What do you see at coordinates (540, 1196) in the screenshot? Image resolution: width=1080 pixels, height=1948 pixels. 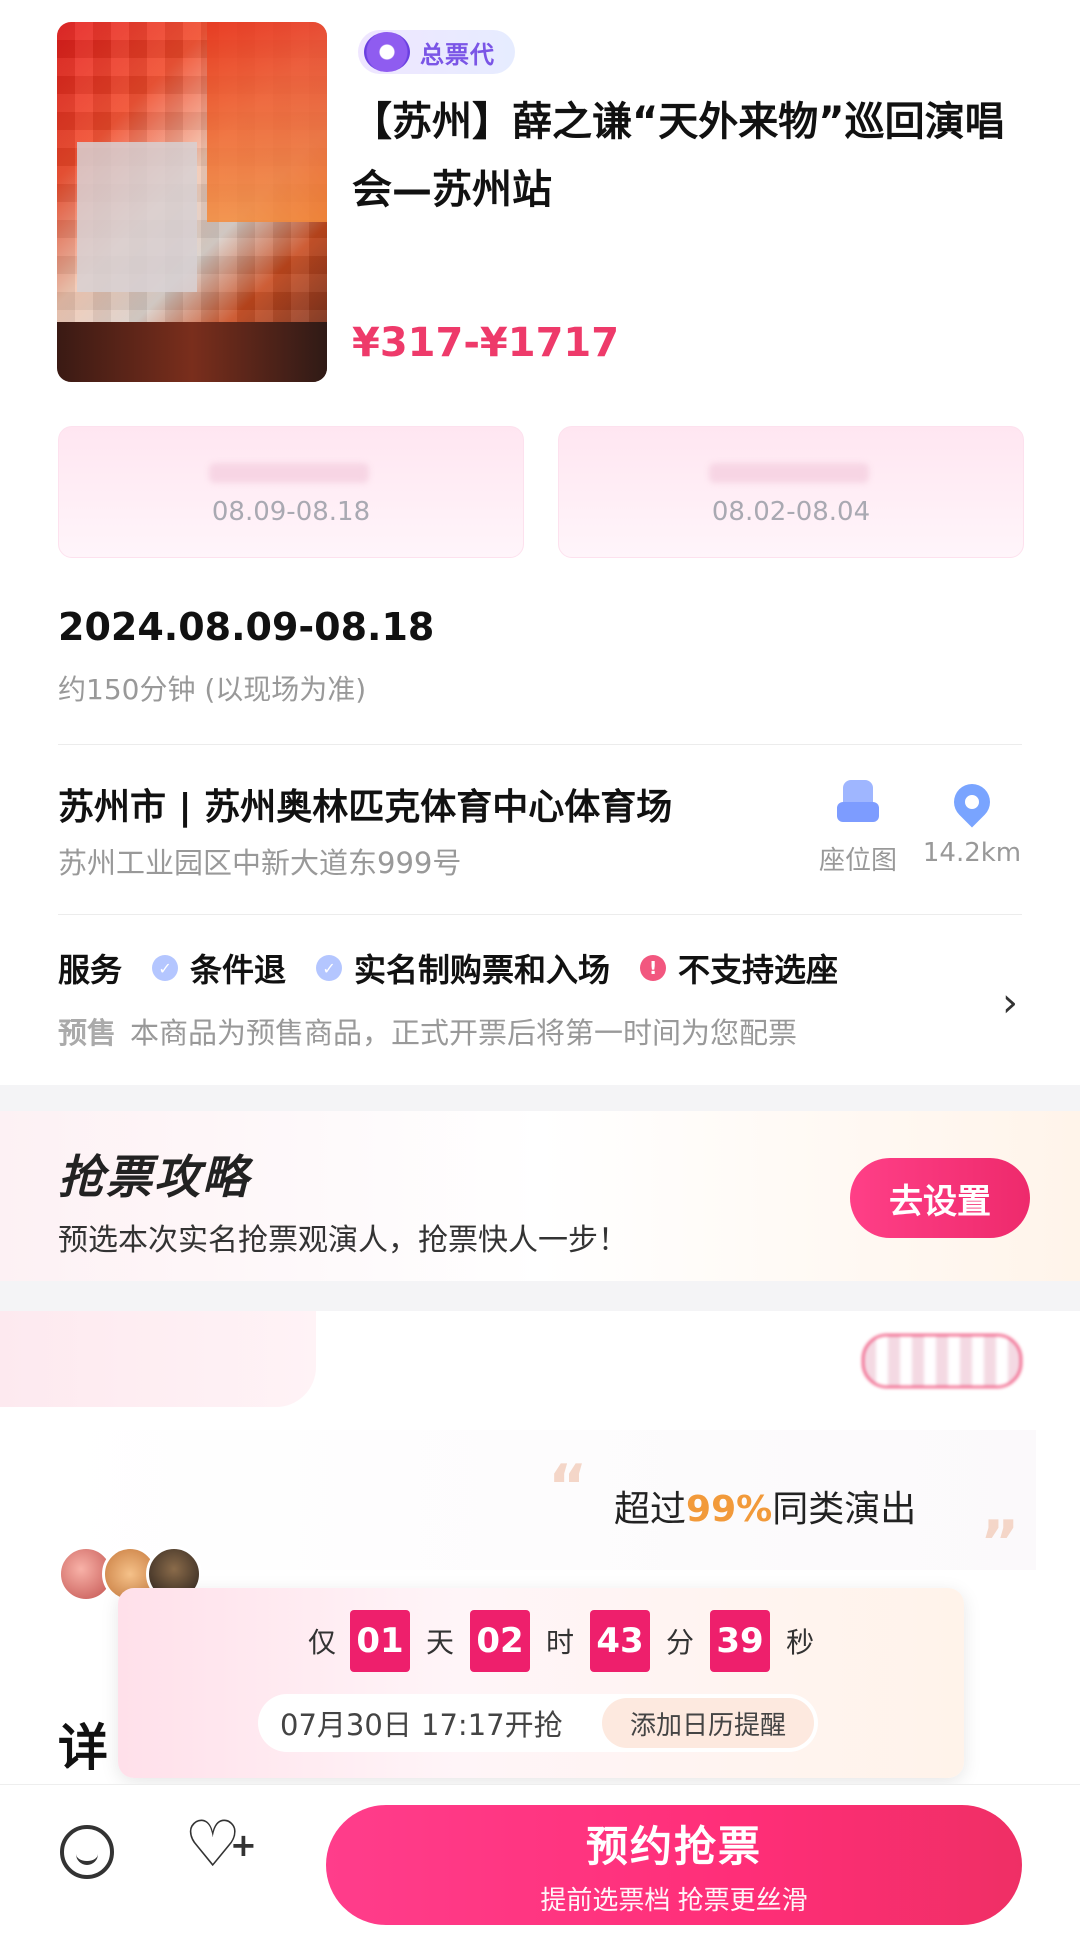 I see `ticket-strategy-banner: 抢票攻略 预选本次实名抢票观演人，抢票快人一步！ 去设置` at bounding box center [540, 1196].